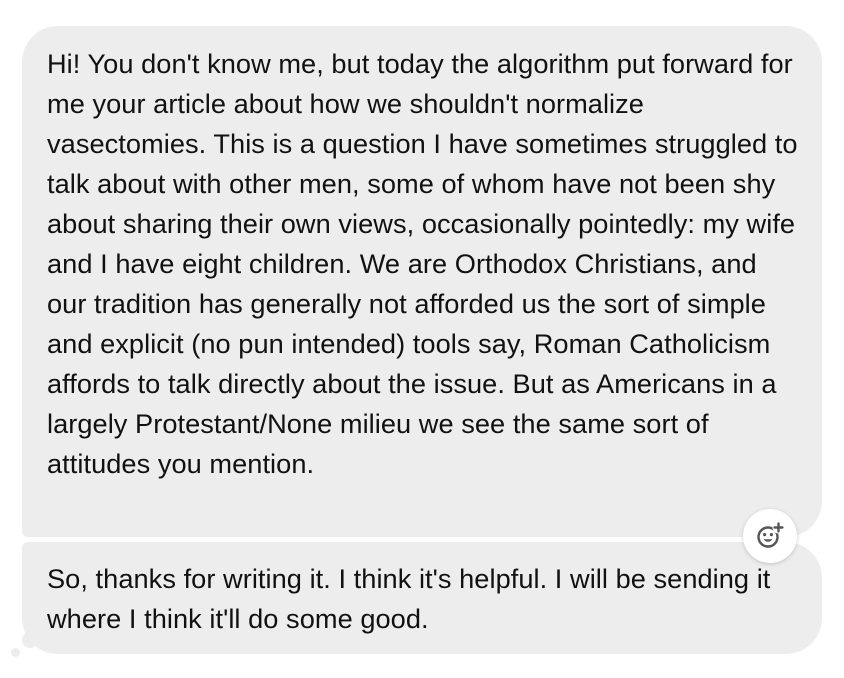 This screenshot has width=844, height=678. I want to click on add-reaction-button, so click(770, 536).